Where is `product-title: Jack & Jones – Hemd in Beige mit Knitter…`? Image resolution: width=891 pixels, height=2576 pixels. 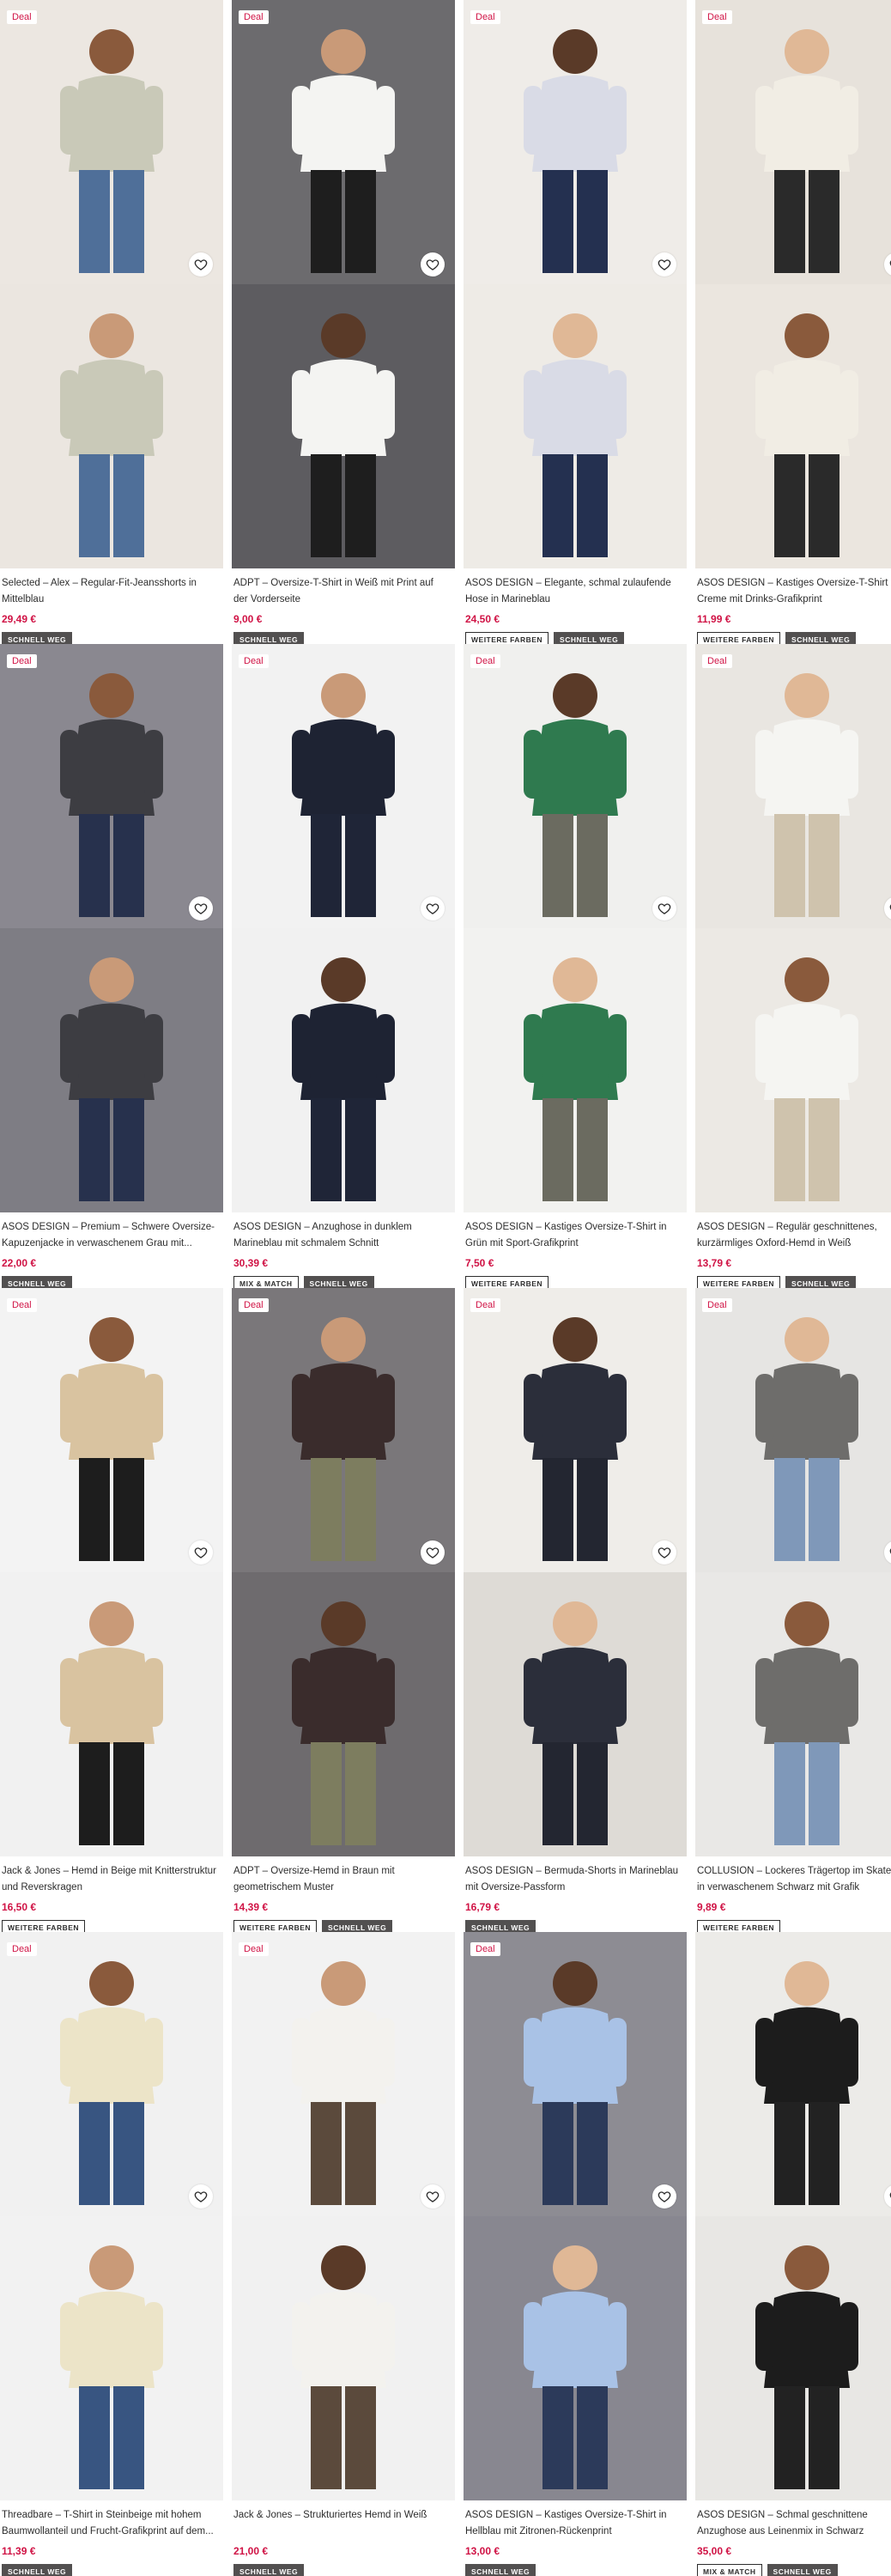 product-title: Jack & Jones – Hemd in Beige mit Knitter… is located at coordinates (110, 1880).